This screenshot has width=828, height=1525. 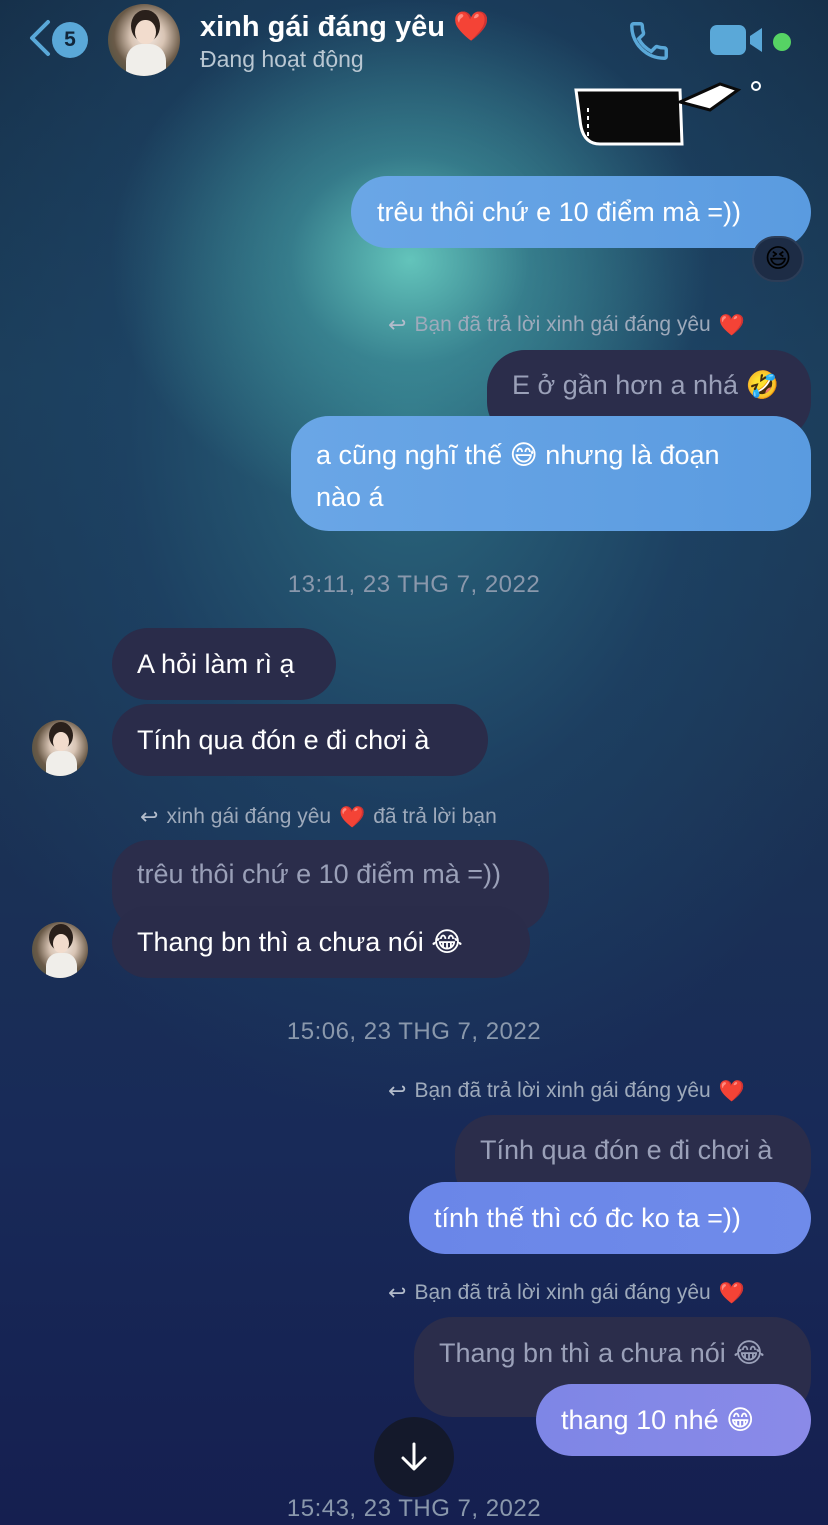 I want to click on message-text: A hỏi làm rì ạ, so click(x=216, y=664).